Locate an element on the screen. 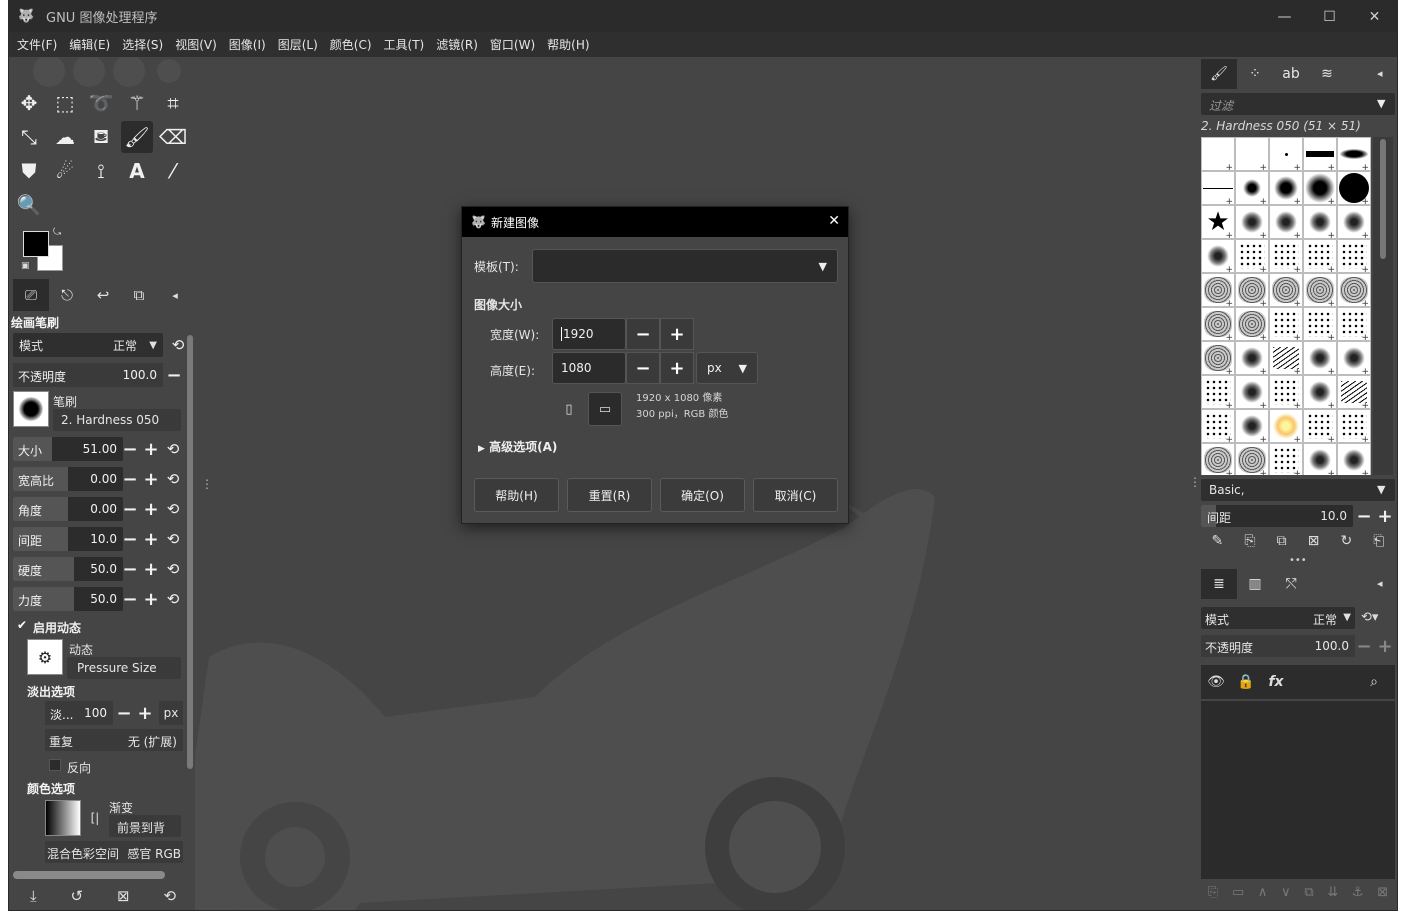 This screenshot has width=1406, height=917. menu-image: 图像(I) is located at coordinates (247, 44).